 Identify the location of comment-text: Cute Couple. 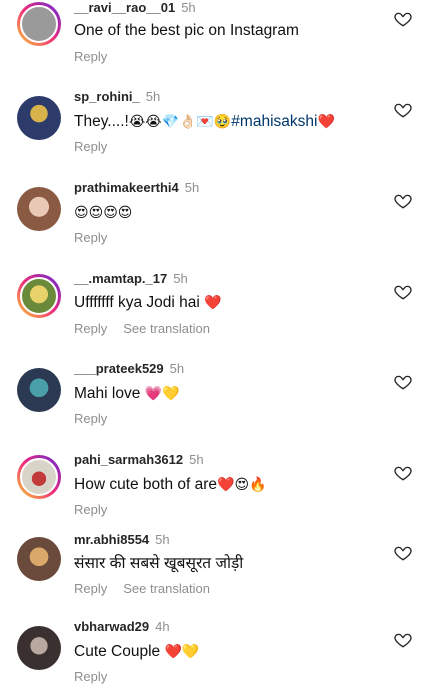
(117, 651).